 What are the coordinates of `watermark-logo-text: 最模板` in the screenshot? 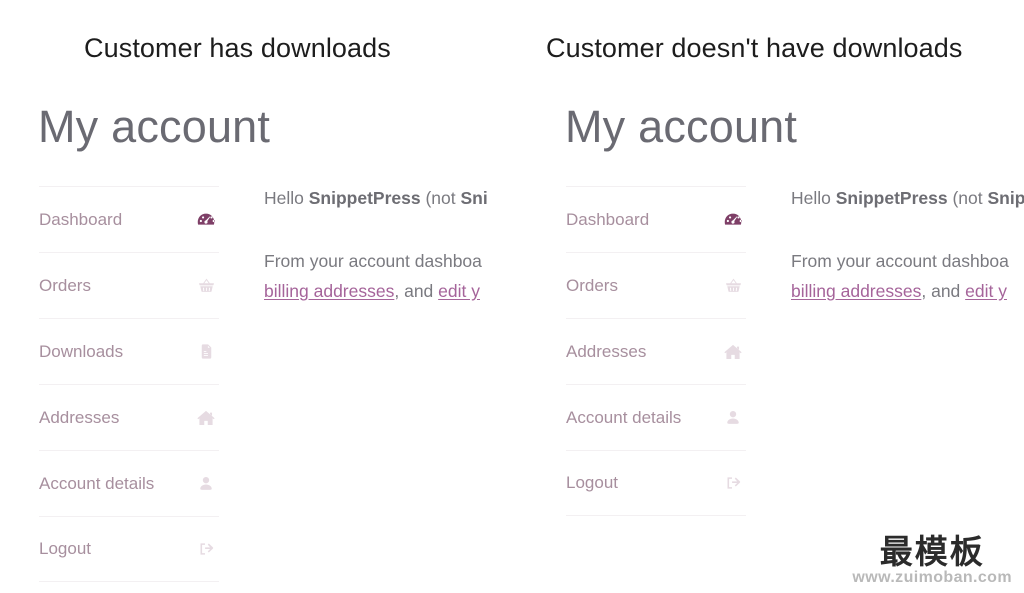 It's located at (932, 553).